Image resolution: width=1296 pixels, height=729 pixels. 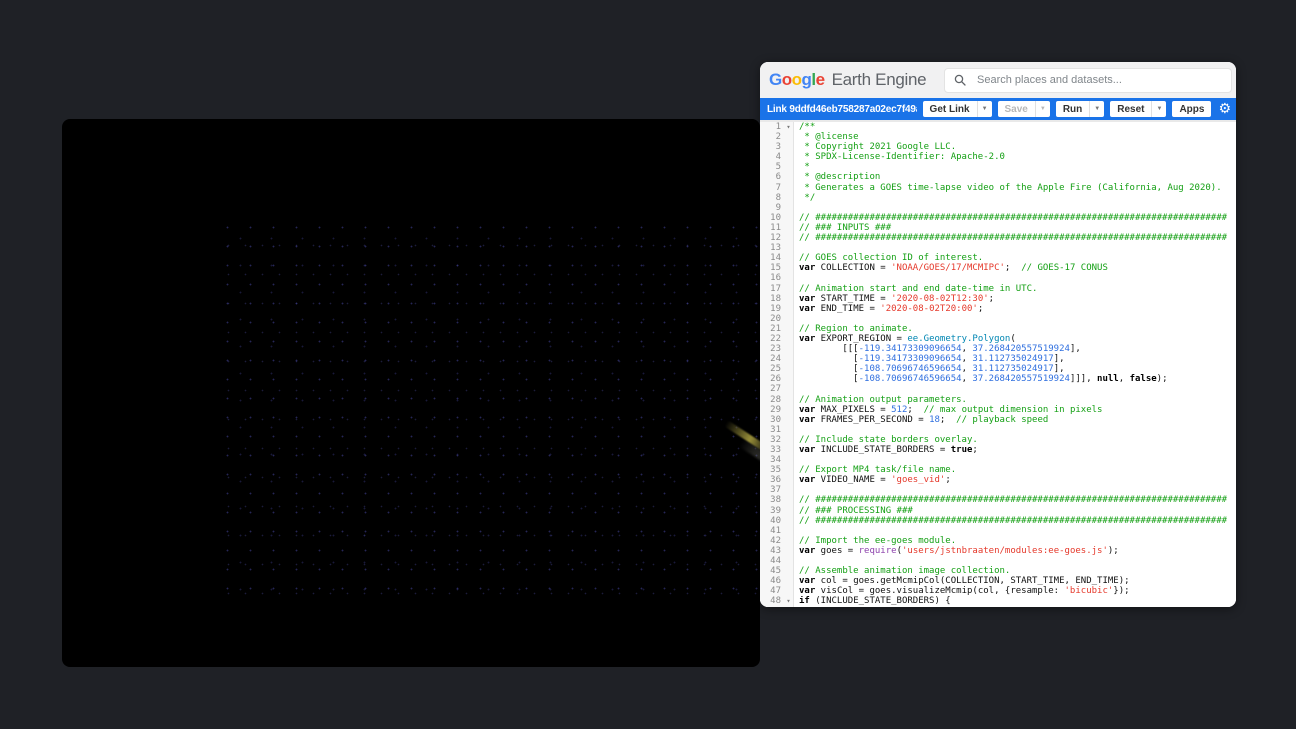 What do you see at coordinates (998, 258) in the screenshot?
I see `code-line-14: 14 // GOES collection ID of interest.` at bounding box center [998, 258].